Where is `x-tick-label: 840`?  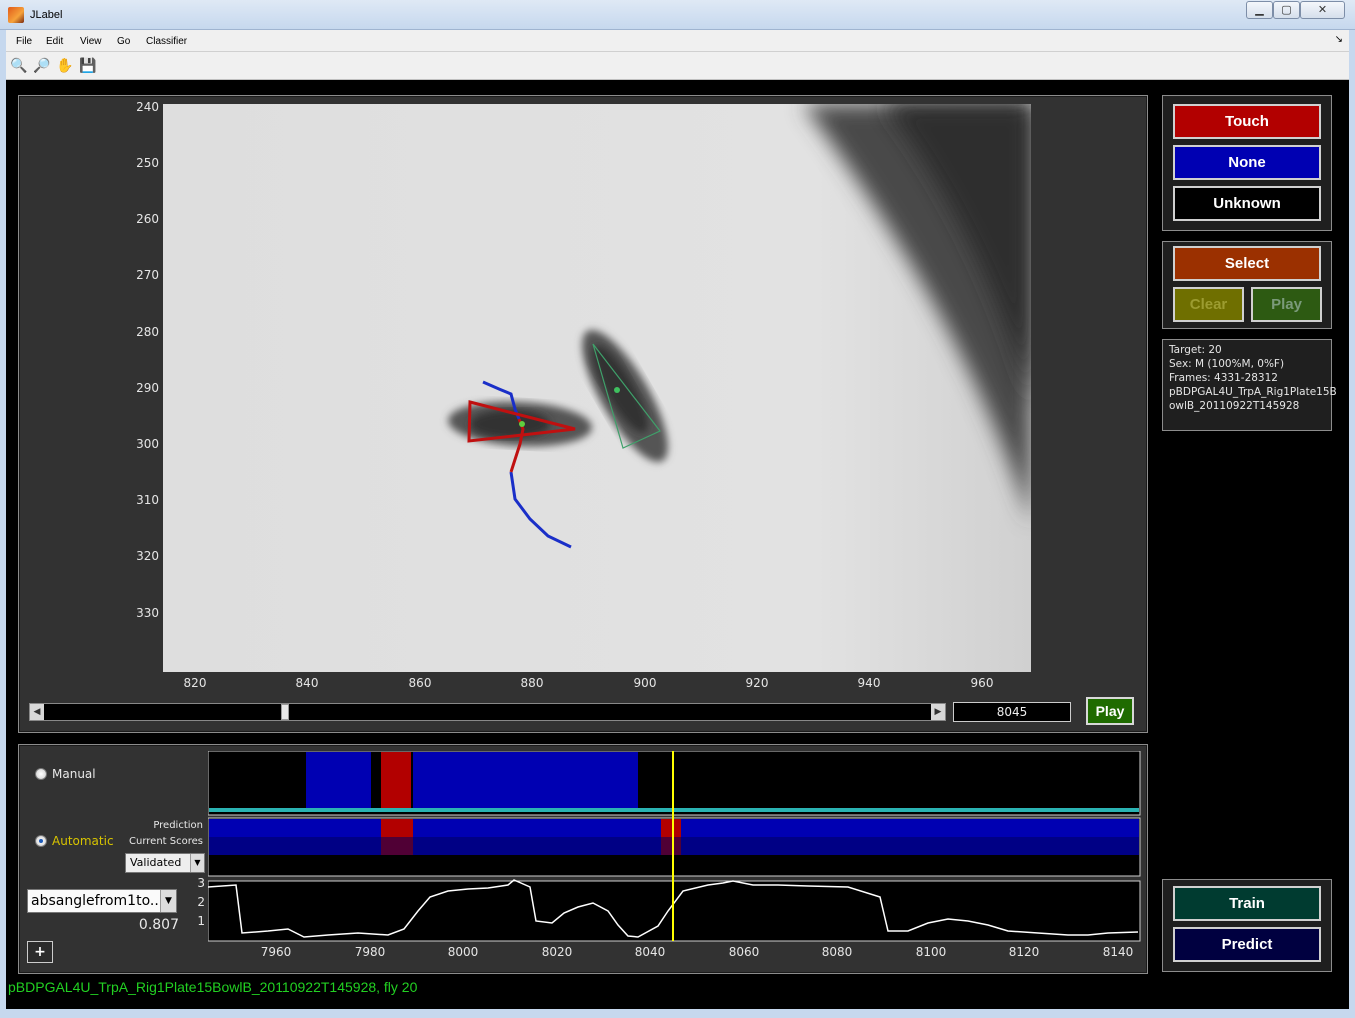
x-tick-label: 840 is located at coordinates (307, 683).